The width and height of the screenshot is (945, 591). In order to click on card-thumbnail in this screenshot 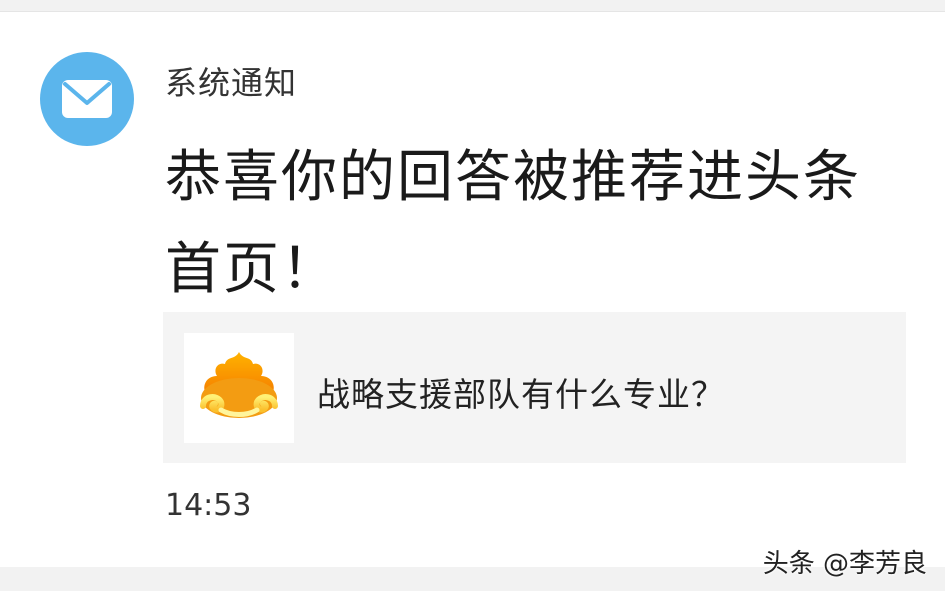, I will do `click(239, 388)`.